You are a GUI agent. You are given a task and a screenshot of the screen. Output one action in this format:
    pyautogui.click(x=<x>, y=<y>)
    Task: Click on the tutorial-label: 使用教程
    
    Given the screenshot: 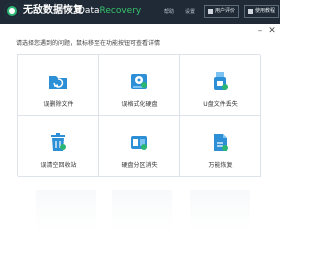 What is the action you would take?
    pyautogui.click(x=265, y=11)
    